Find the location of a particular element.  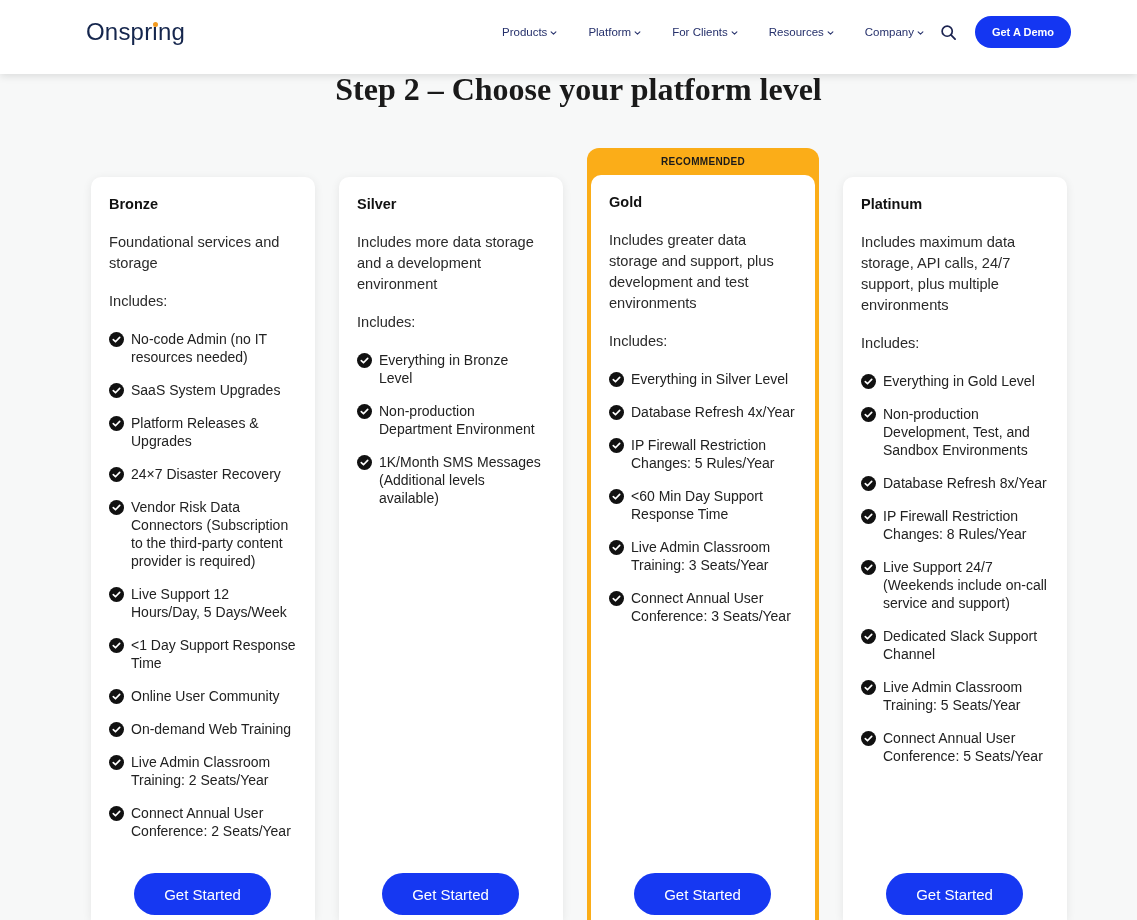

feature-text: Connect Annual User Conference: 3 Seats/Year is located at coordinates (711, 607).